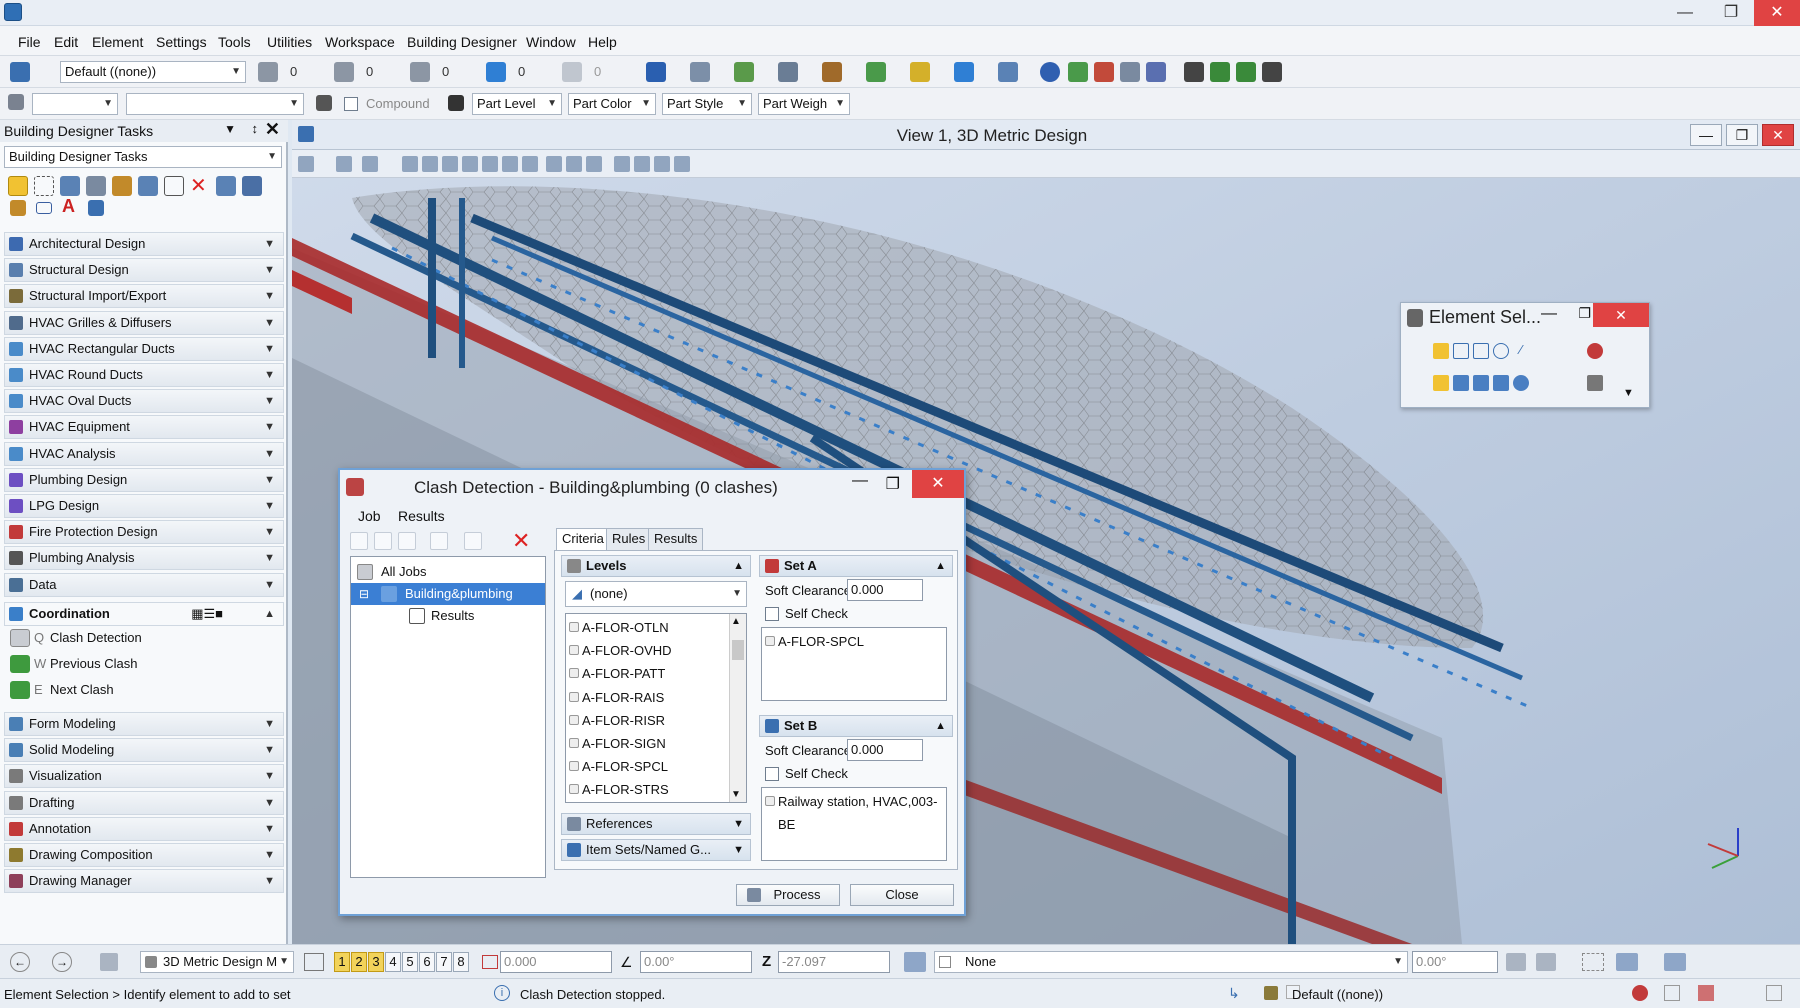 This screenshot has width=1800, height=1008. Describe the element at coordinates (448, 572) in the screenshot. I see `tree-all-jobs: All Jobs` at that location.